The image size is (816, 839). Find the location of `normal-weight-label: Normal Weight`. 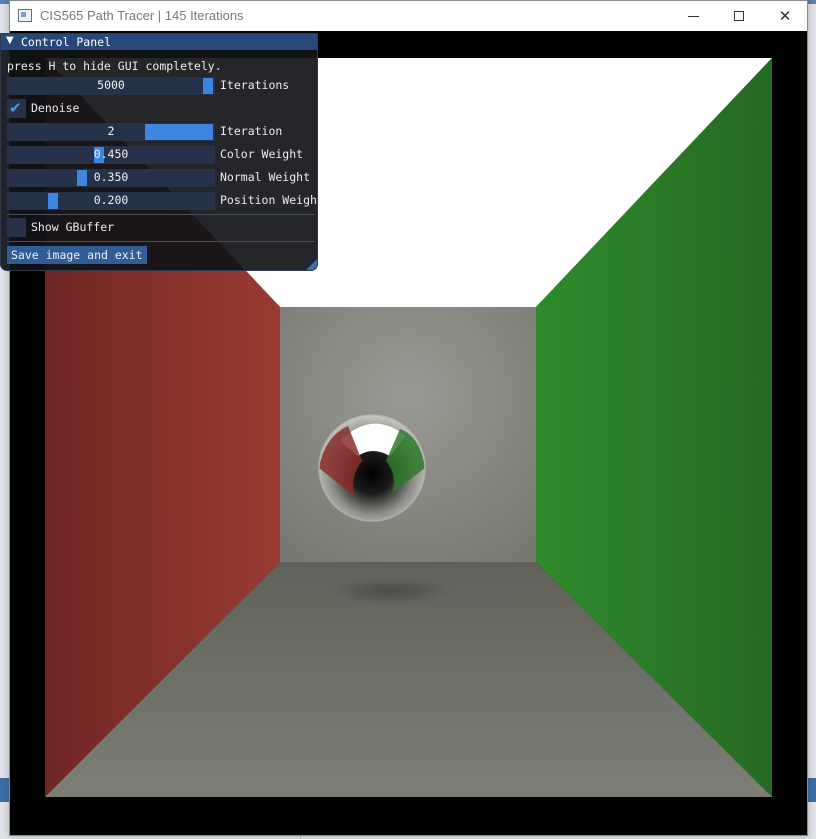

normal-weight-label: Normal Weight is located at coordinates (265, 177).